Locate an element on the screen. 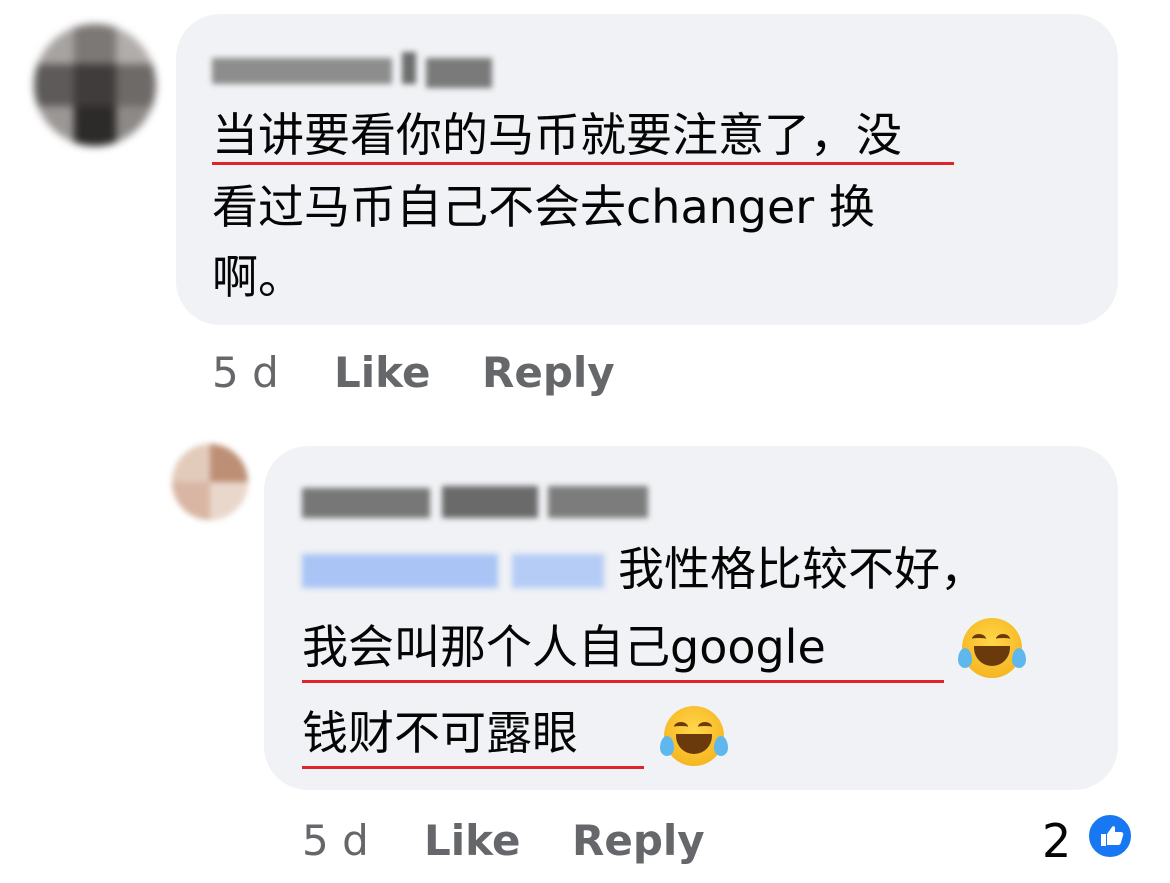  comment-text-line: 当讲要看你的马币就要注意了，没 is located at coordinates (557, 135).